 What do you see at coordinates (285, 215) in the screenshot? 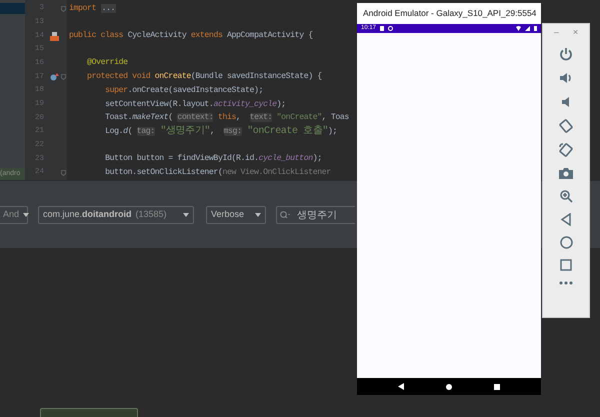
I see `search-icon` at bounding box center [285, 215].